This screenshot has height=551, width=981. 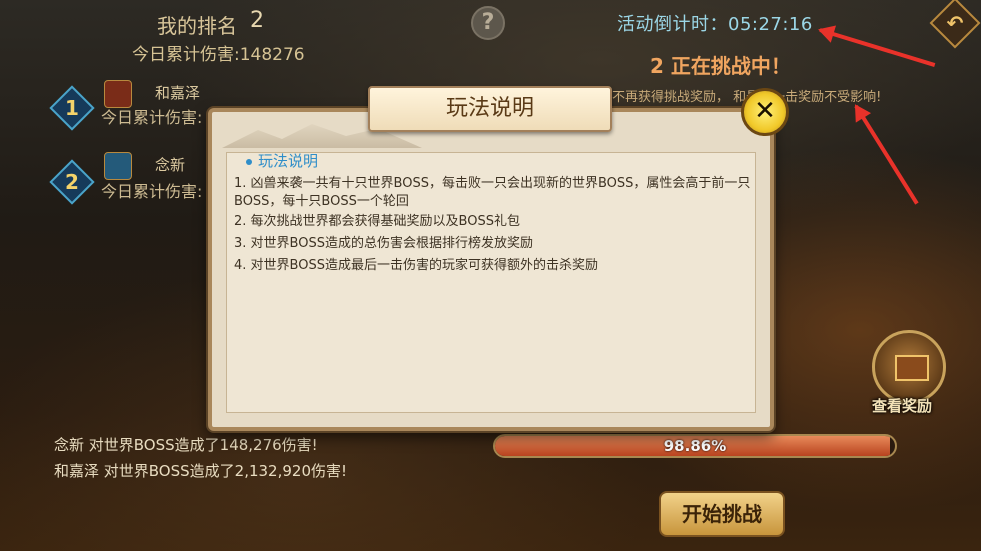 I want to click on rule-item: 2. 每次挑战世界都会获得基础奖励以及BOSS礼包, so click(x=377, y=221).